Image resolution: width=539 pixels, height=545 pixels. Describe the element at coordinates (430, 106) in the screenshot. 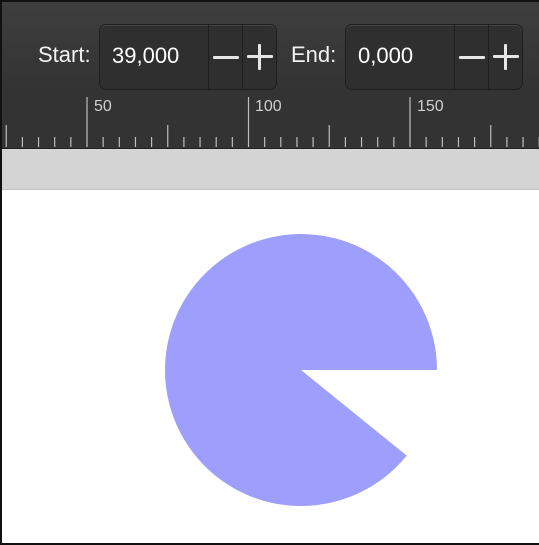

I see `ruler-label-150: 150` at that location.